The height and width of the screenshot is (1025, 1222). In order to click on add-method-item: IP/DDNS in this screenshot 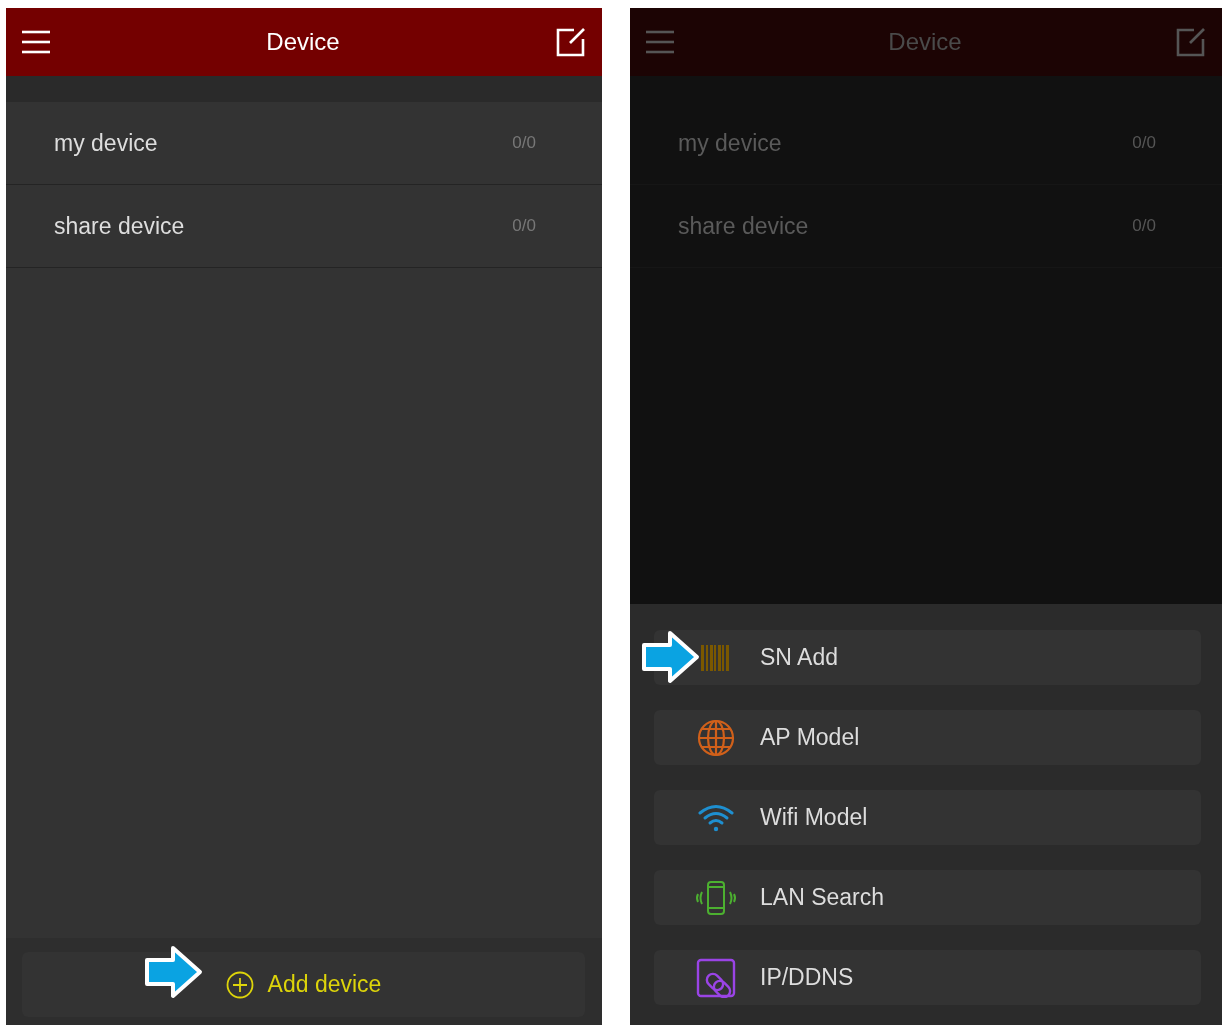, I will do `click(927, 977)`.